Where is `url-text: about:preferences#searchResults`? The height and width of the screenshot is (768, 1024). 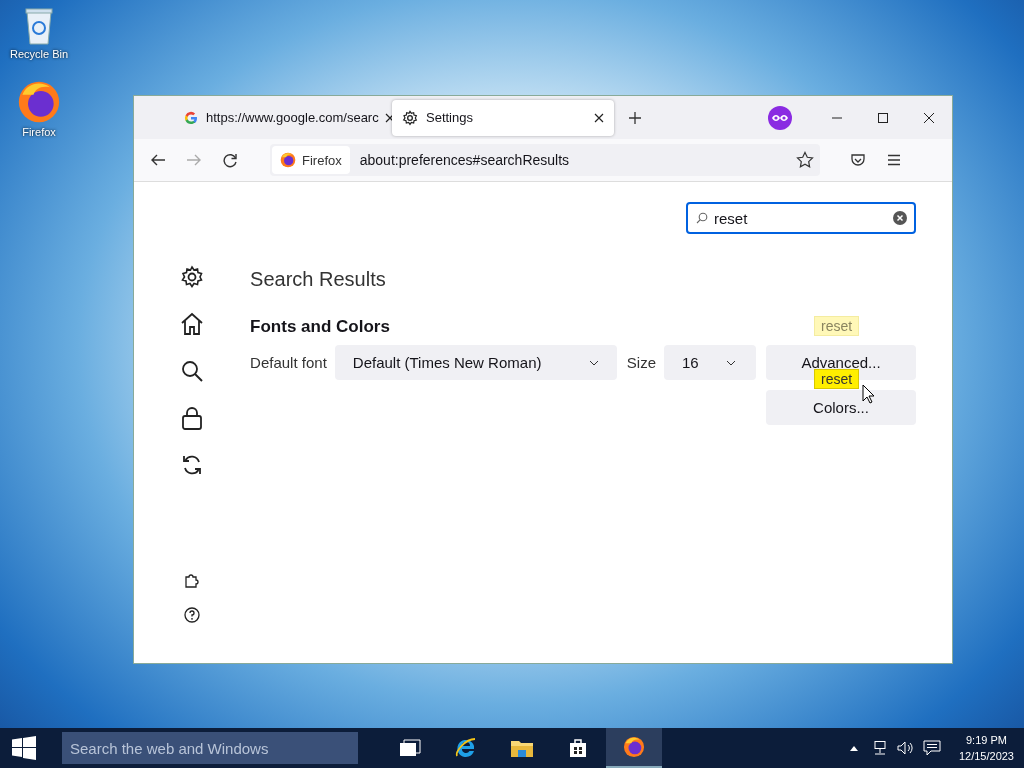
url-text: about:preferences#searchResults is located at coordinates (464, 160).